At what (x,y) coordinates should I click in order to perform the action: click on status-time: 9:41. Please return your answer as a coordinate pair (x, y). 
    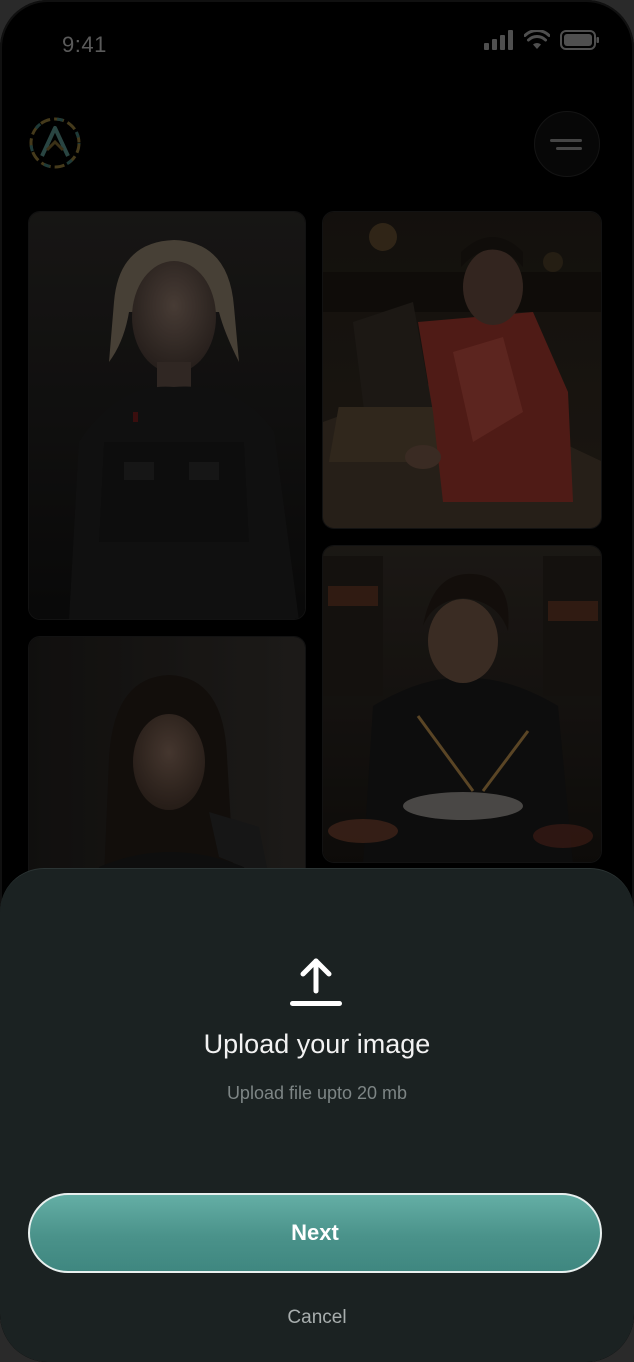
    Looking at the image, I should click on (84, 44).